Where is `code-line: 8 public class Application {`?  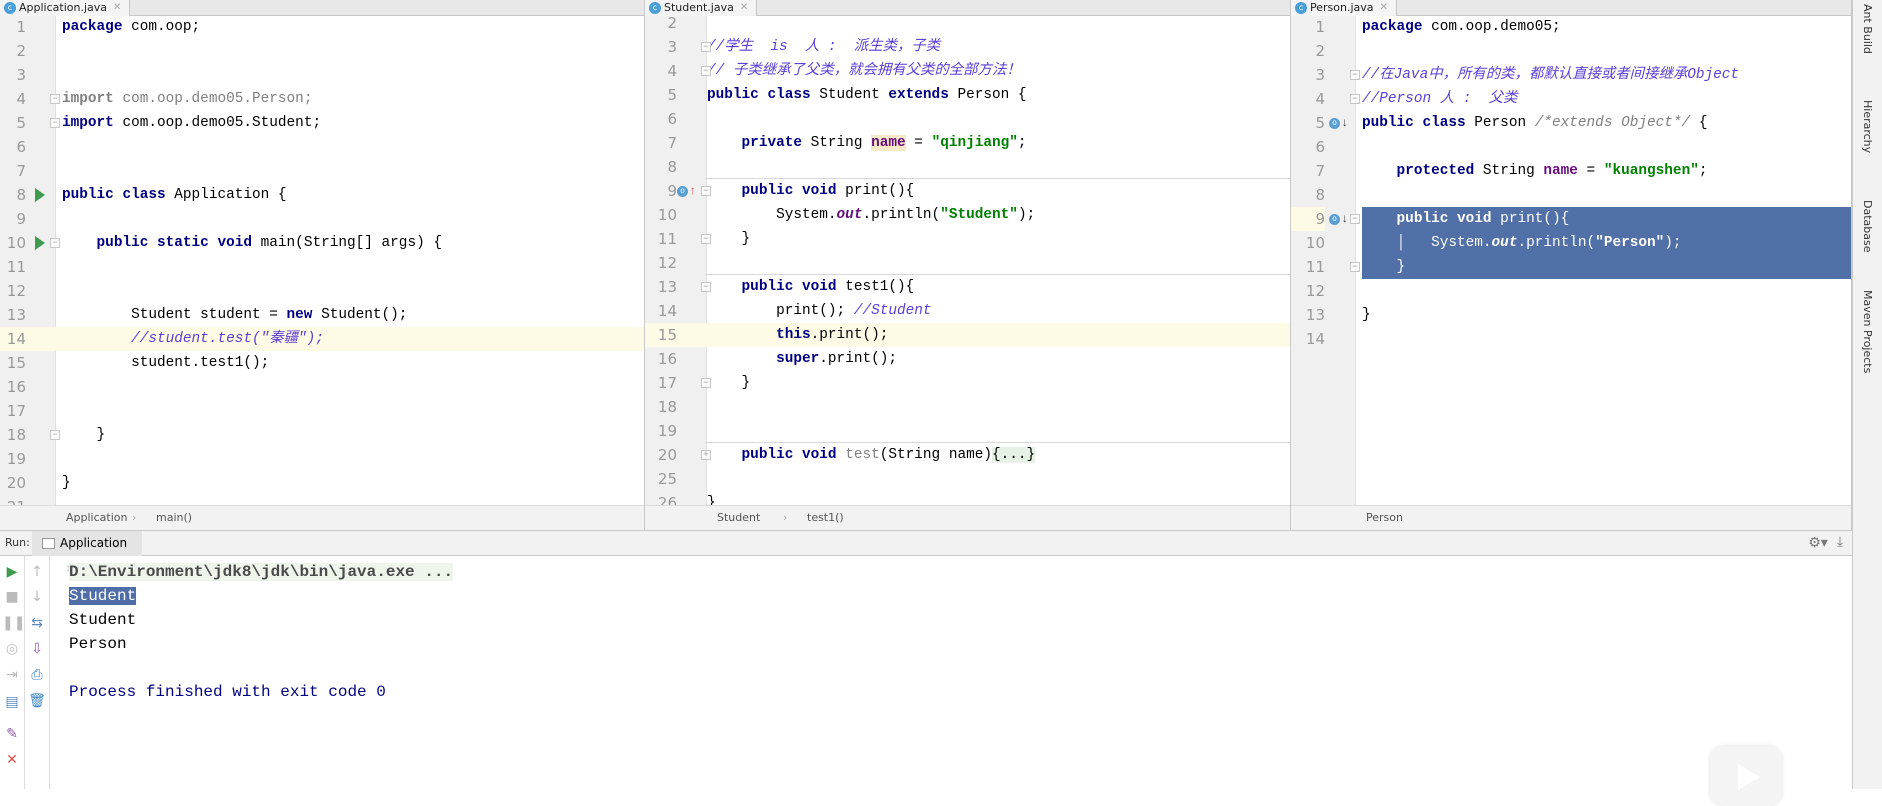 code-line: 8 public class Application { is located at coordinates (322, 195).